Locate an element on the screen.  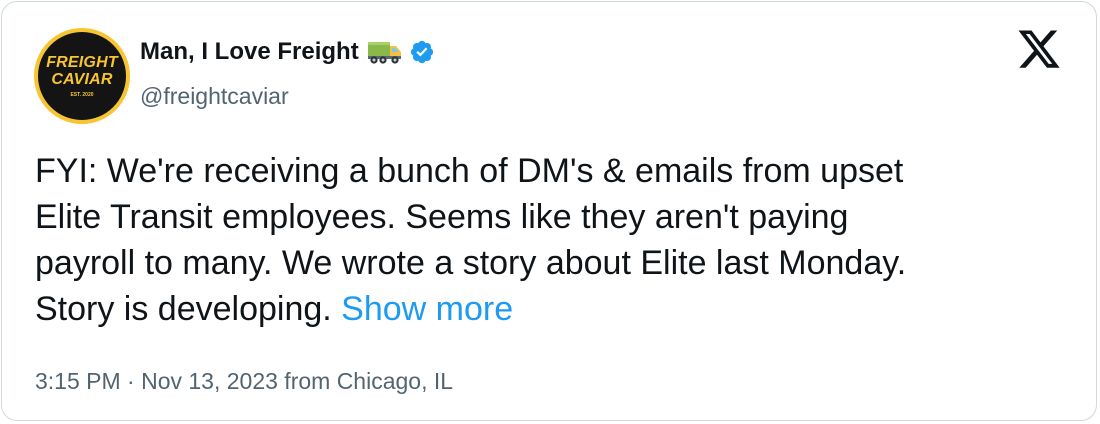
avatar-logo: FREIGHT CAVIAR EST. 2020 is located at coordinates (82, 76).